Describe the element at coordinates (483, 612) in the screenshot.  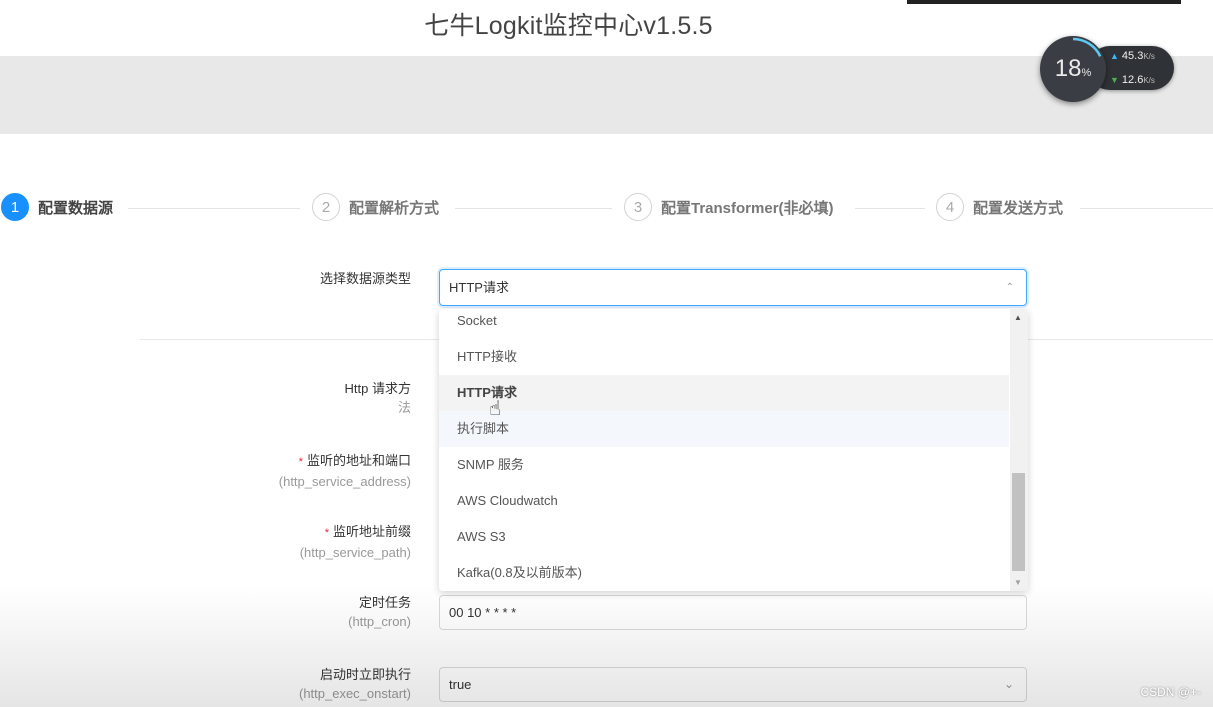
I see `cron-value: 00 10 * * * *` at that location.